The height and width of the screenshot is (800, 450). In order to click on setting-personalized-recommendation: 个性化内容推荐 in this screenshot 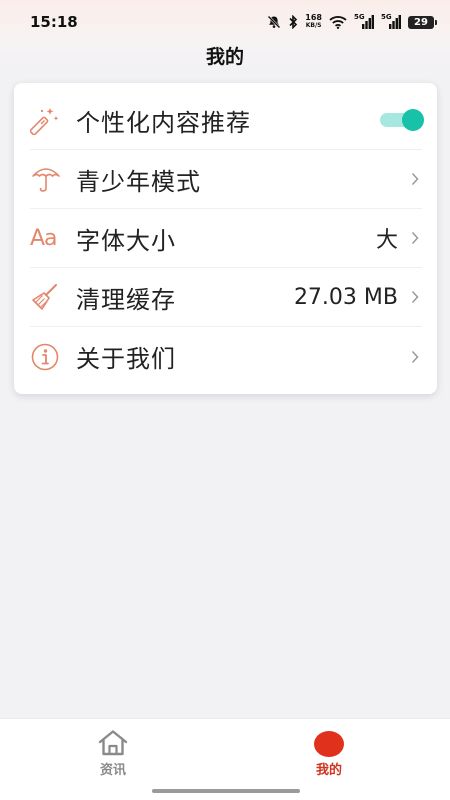, I will do `click(227, 120)`.